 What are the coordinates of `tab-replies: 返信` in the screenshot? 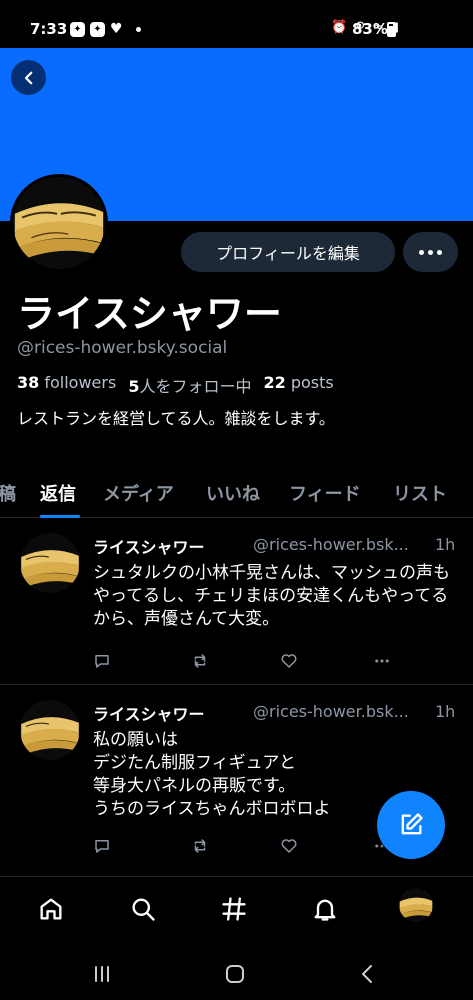 It's located at (58, 493).